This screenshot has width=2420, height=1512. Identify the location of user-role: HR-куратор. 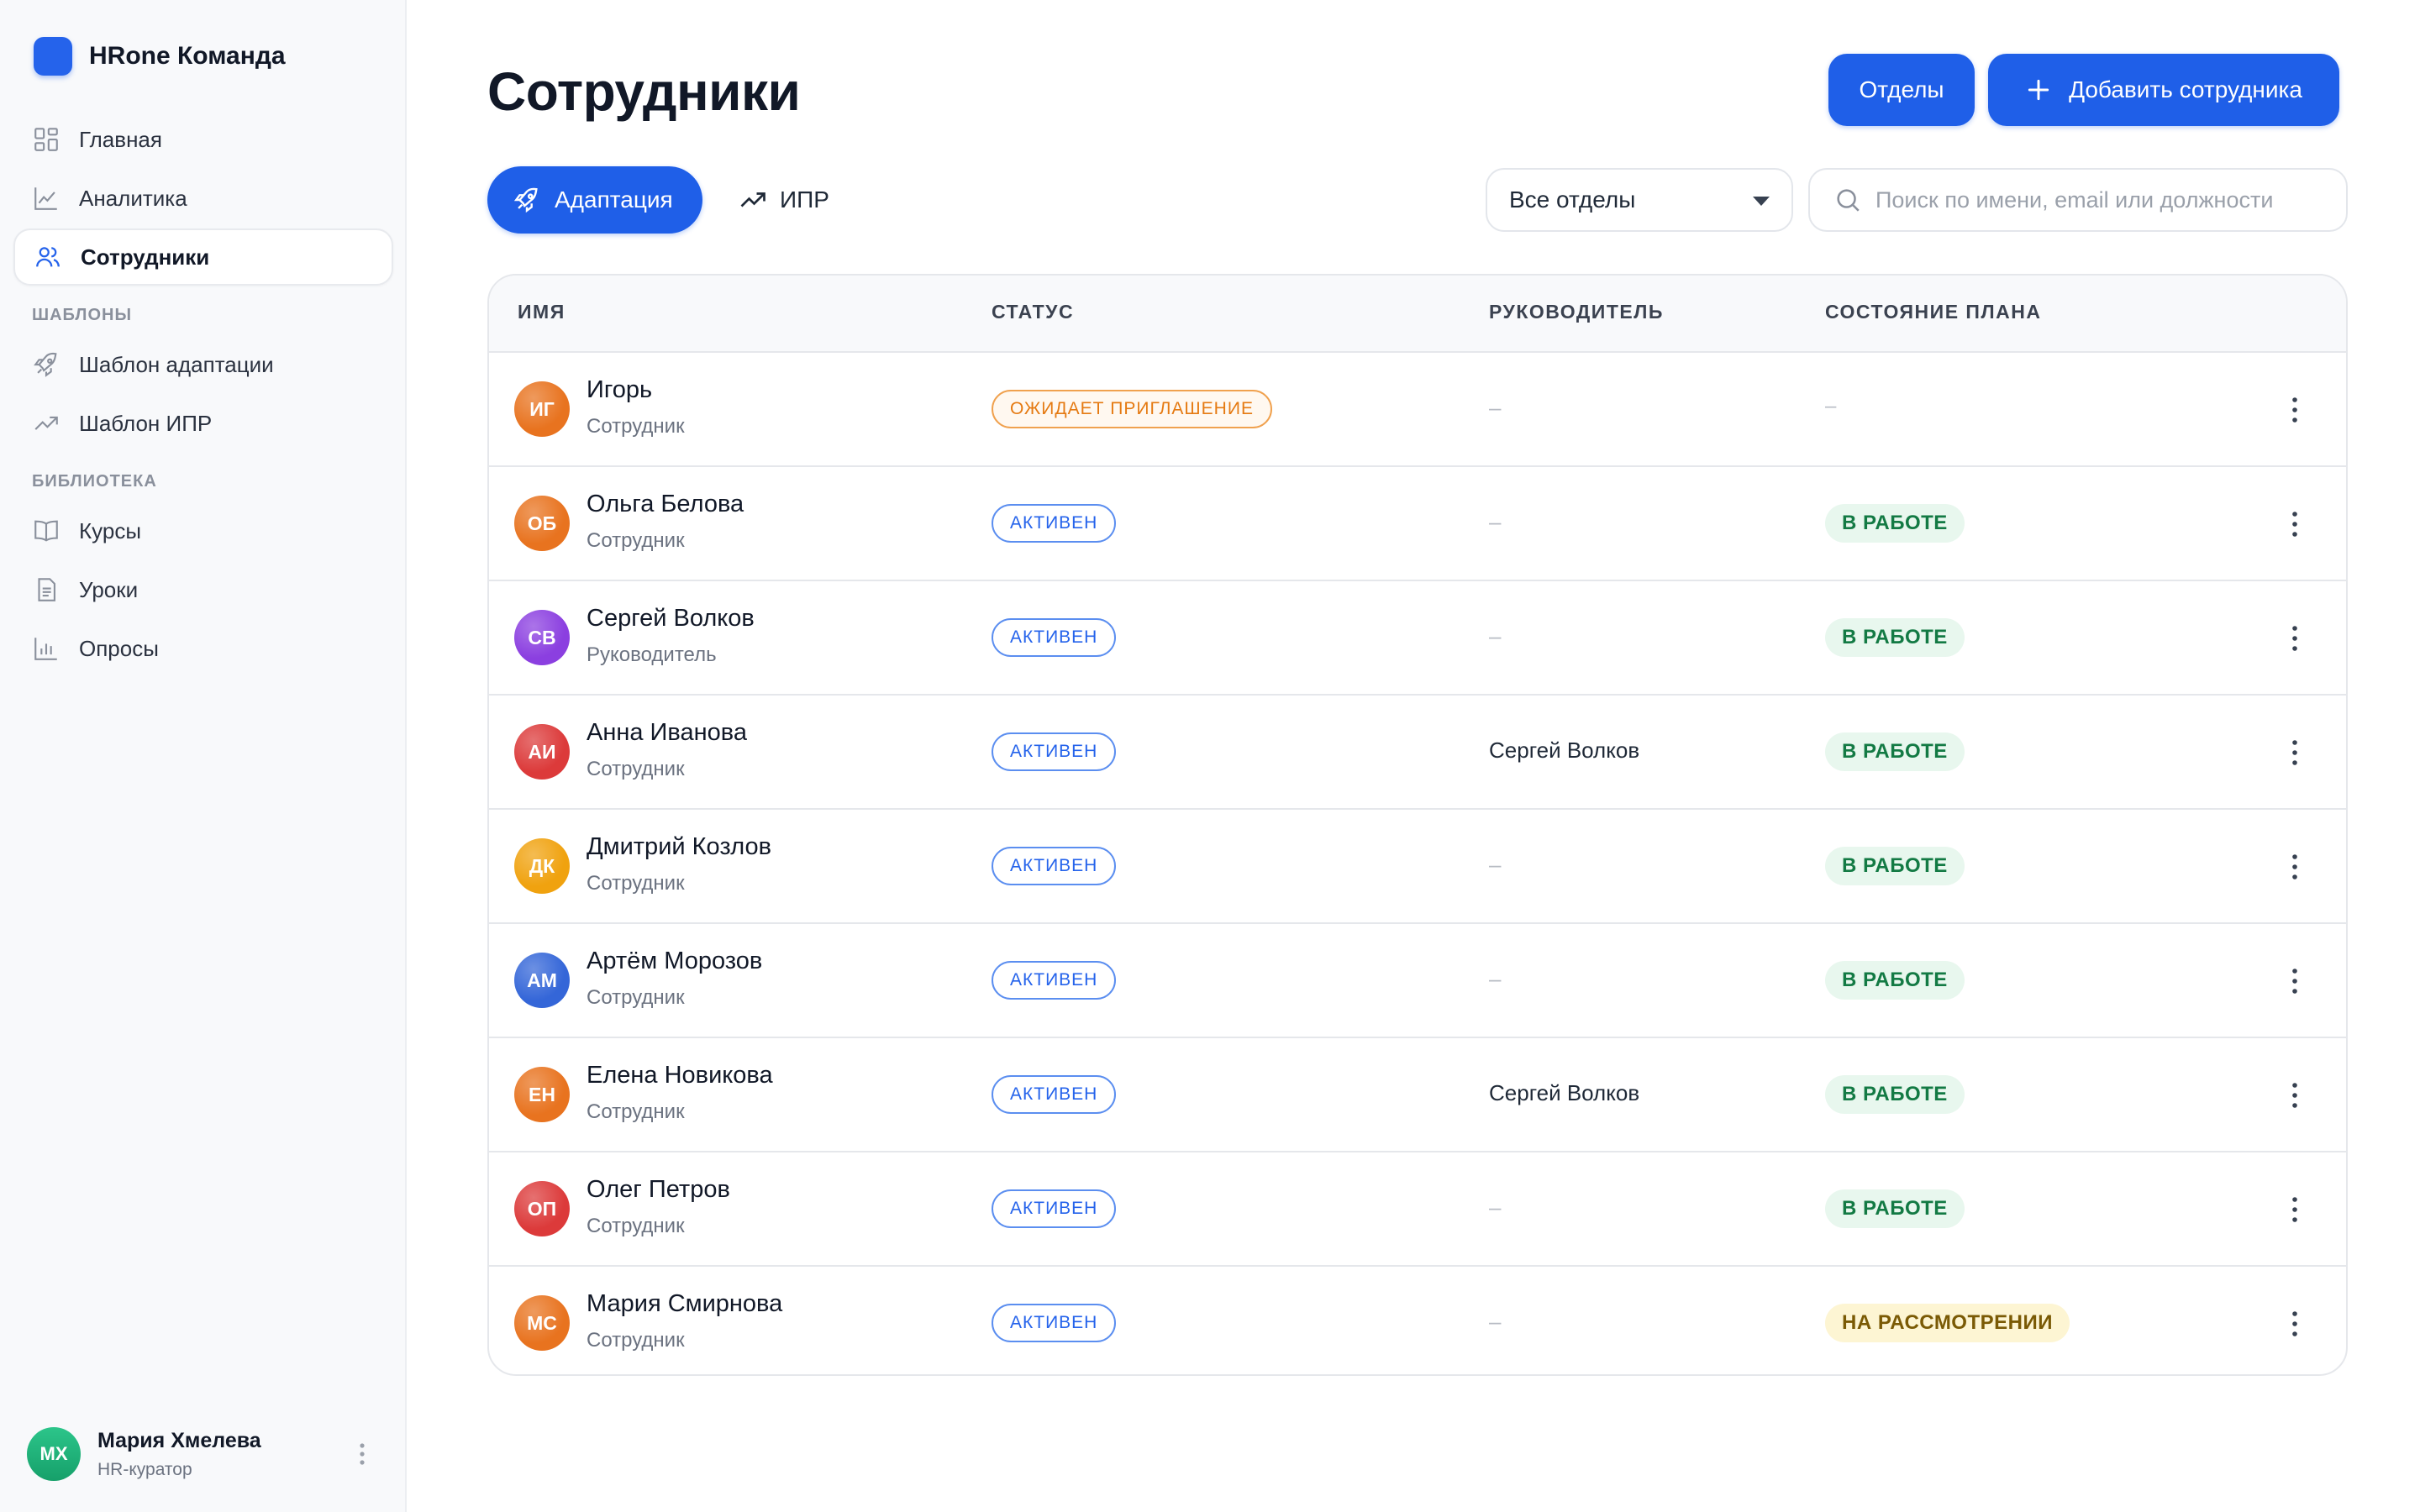
(144, 1469).